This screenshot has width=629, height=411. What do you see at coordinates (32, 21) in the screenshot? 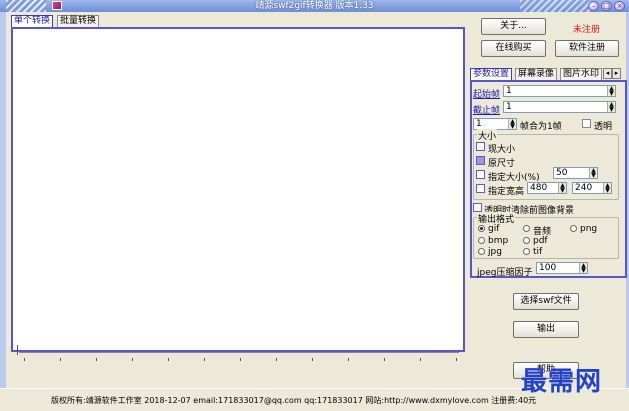
I see `tab-single-convert: 单个转换` at bounding box center [32, 21].